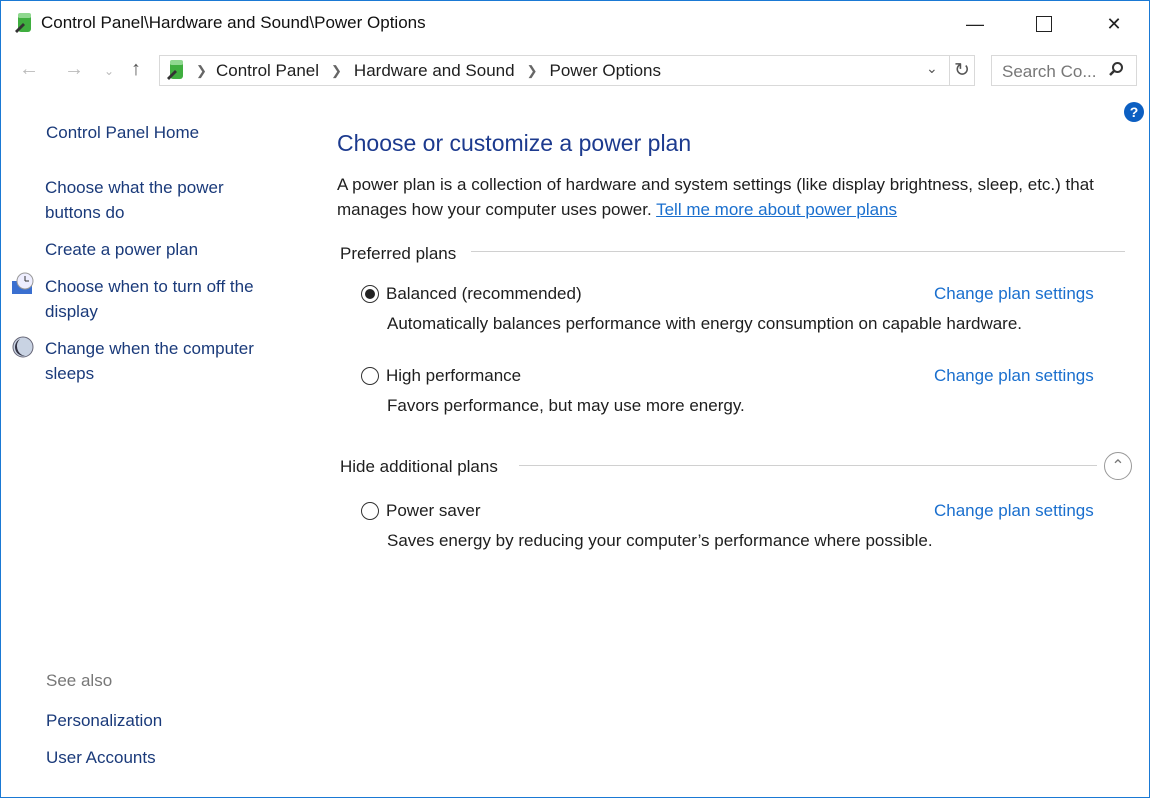 The width and height of the screenshot is (1150, 798). I want to click on plan-name: High performance, so click(453, 376).